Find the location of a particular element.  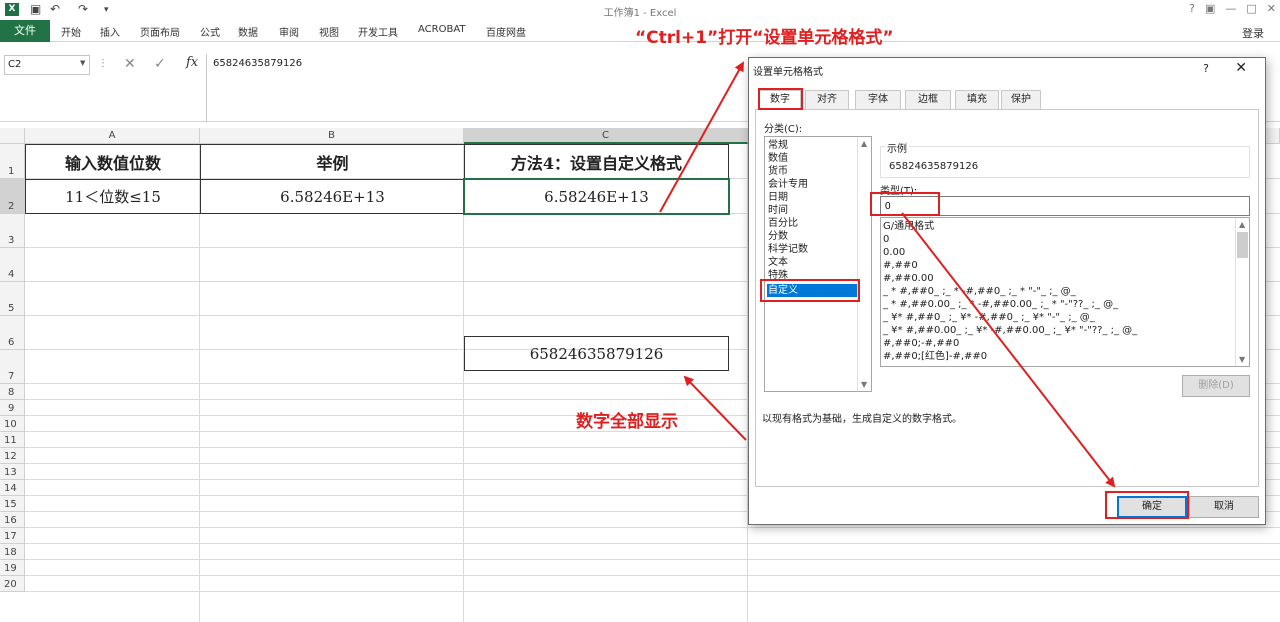

tab-data: 数据 is located at coordinates (248, 31).